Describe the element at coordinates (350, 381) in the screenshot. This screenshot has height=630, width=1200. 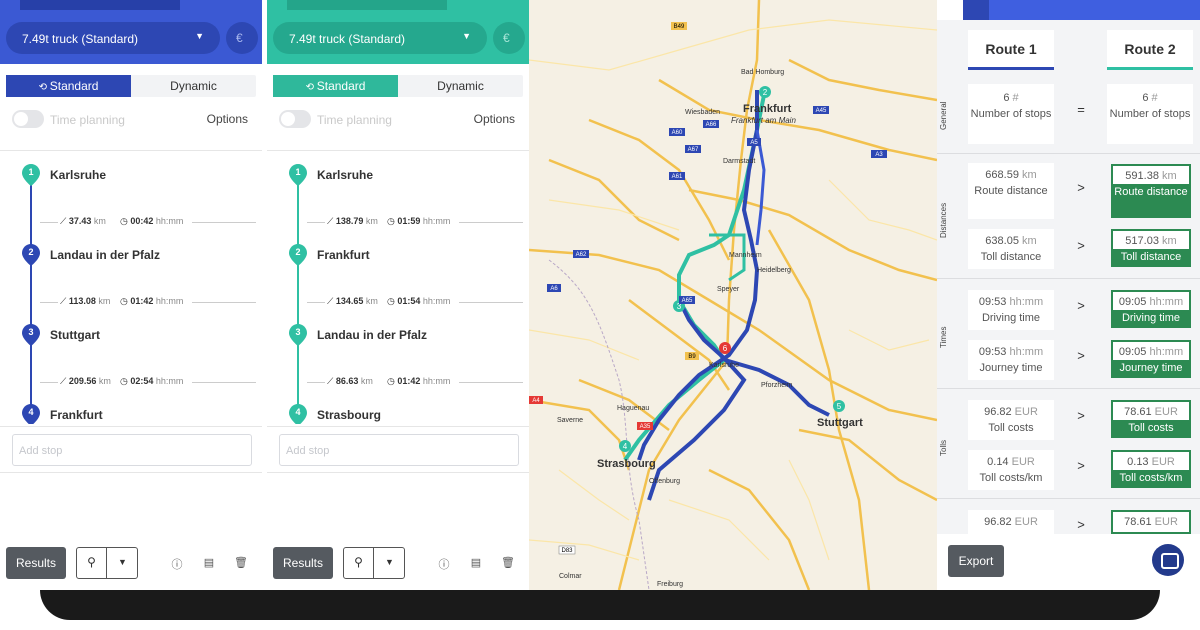
I see `leg-distance: ⟋ 86.63 km` at that location.